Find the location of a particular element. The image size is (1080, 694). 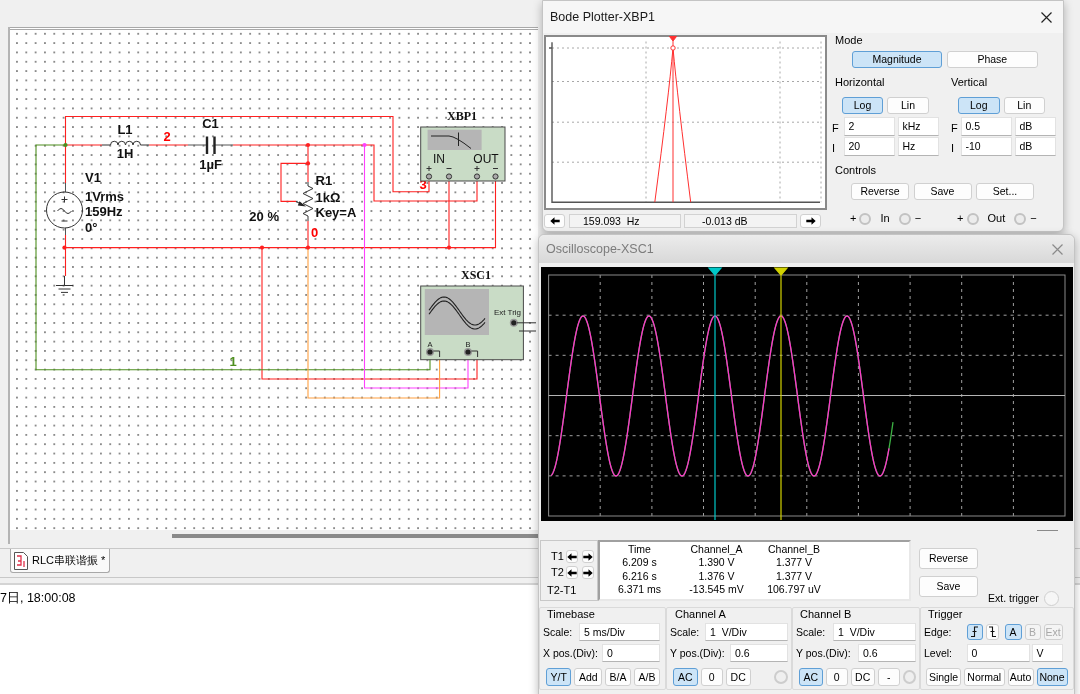

port-label: In is located at coordinates (885, 219).